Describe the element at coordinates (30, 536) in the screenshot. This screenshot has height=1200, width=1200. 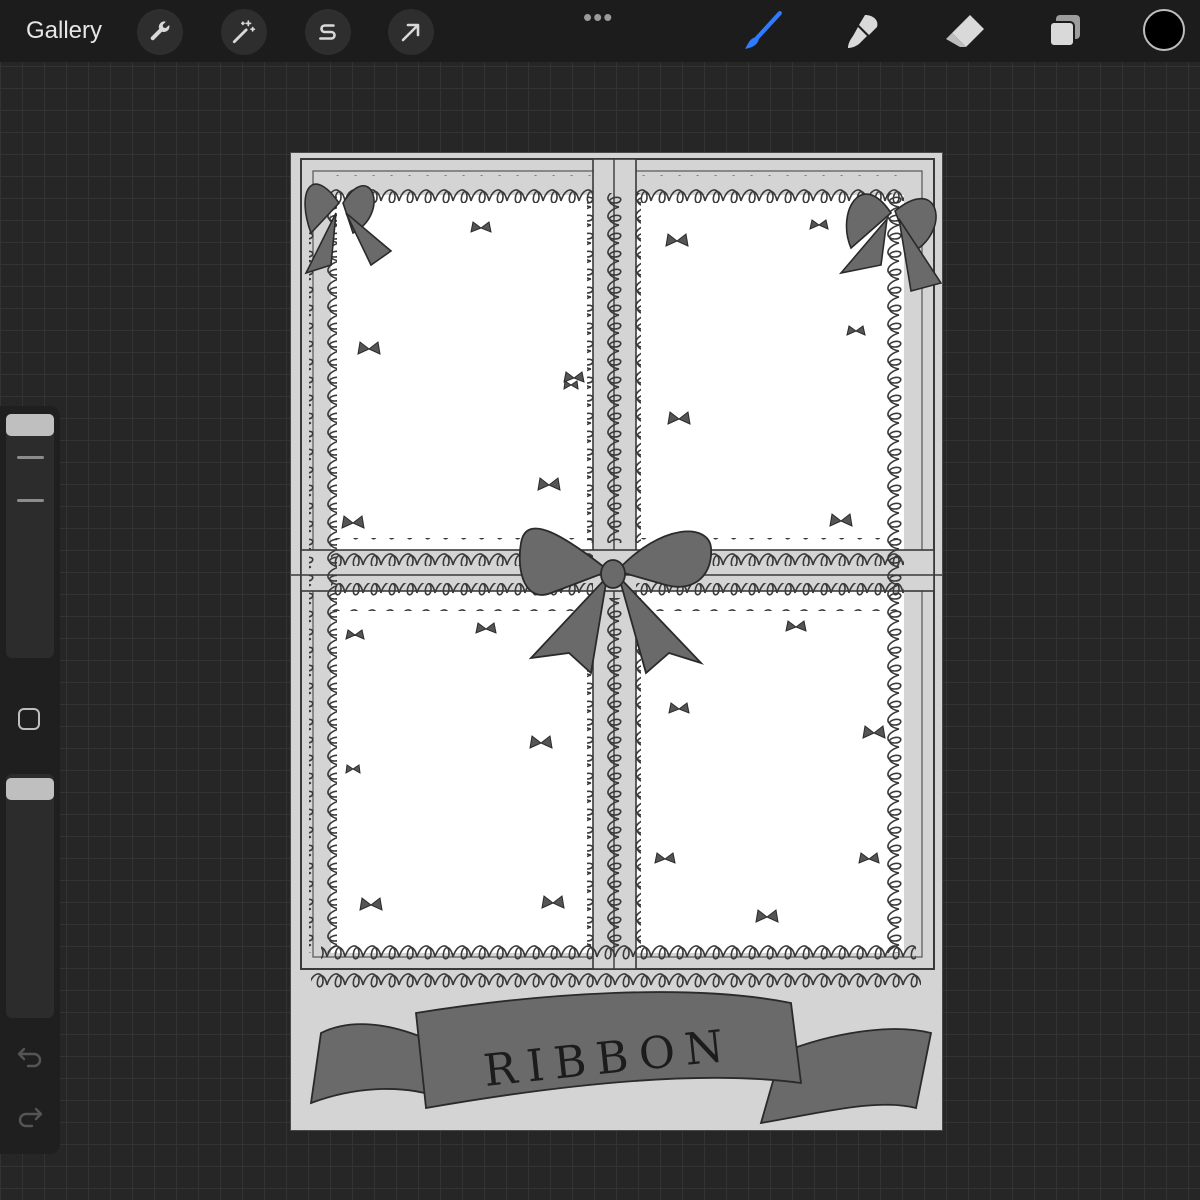
I see `brush-size-slider` at that location.